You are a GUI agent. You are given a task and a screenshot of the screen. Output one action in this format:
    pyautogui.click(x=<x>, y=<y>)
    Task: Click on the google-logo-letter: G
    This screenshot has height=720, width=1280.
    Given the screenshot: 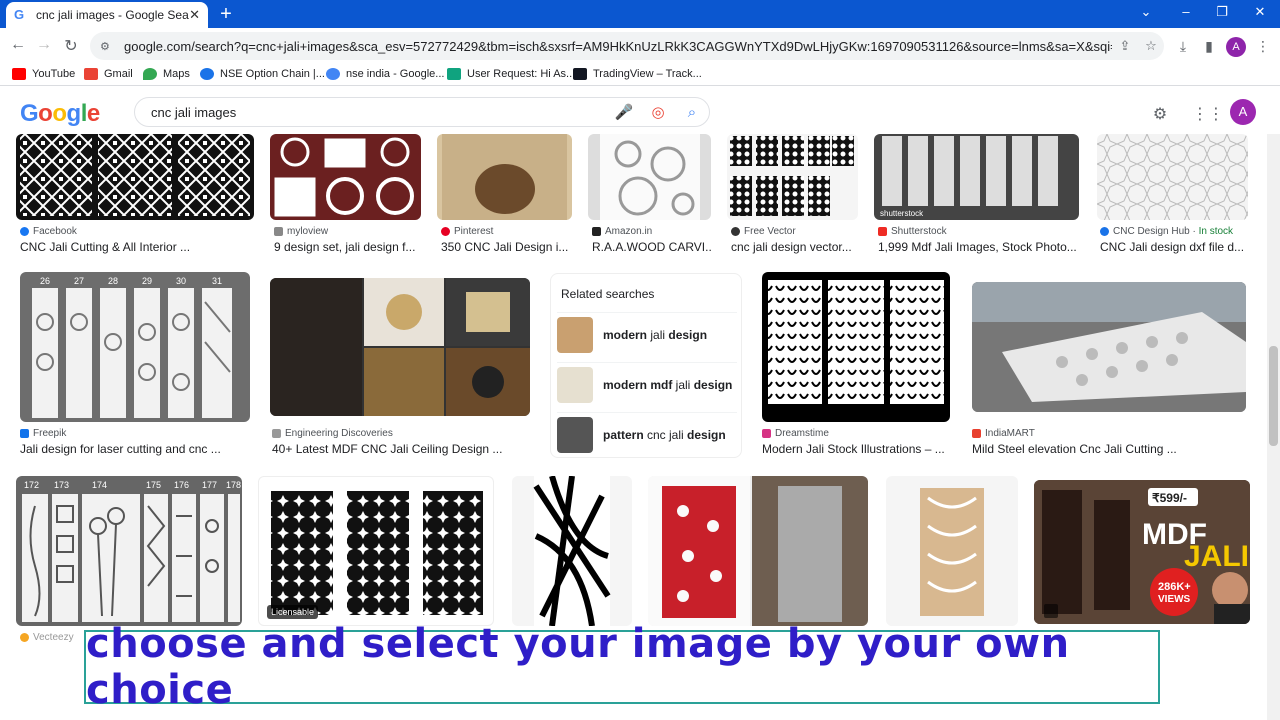 What is the action you would take?
    pyautogui.click(x=29, y=113)
    